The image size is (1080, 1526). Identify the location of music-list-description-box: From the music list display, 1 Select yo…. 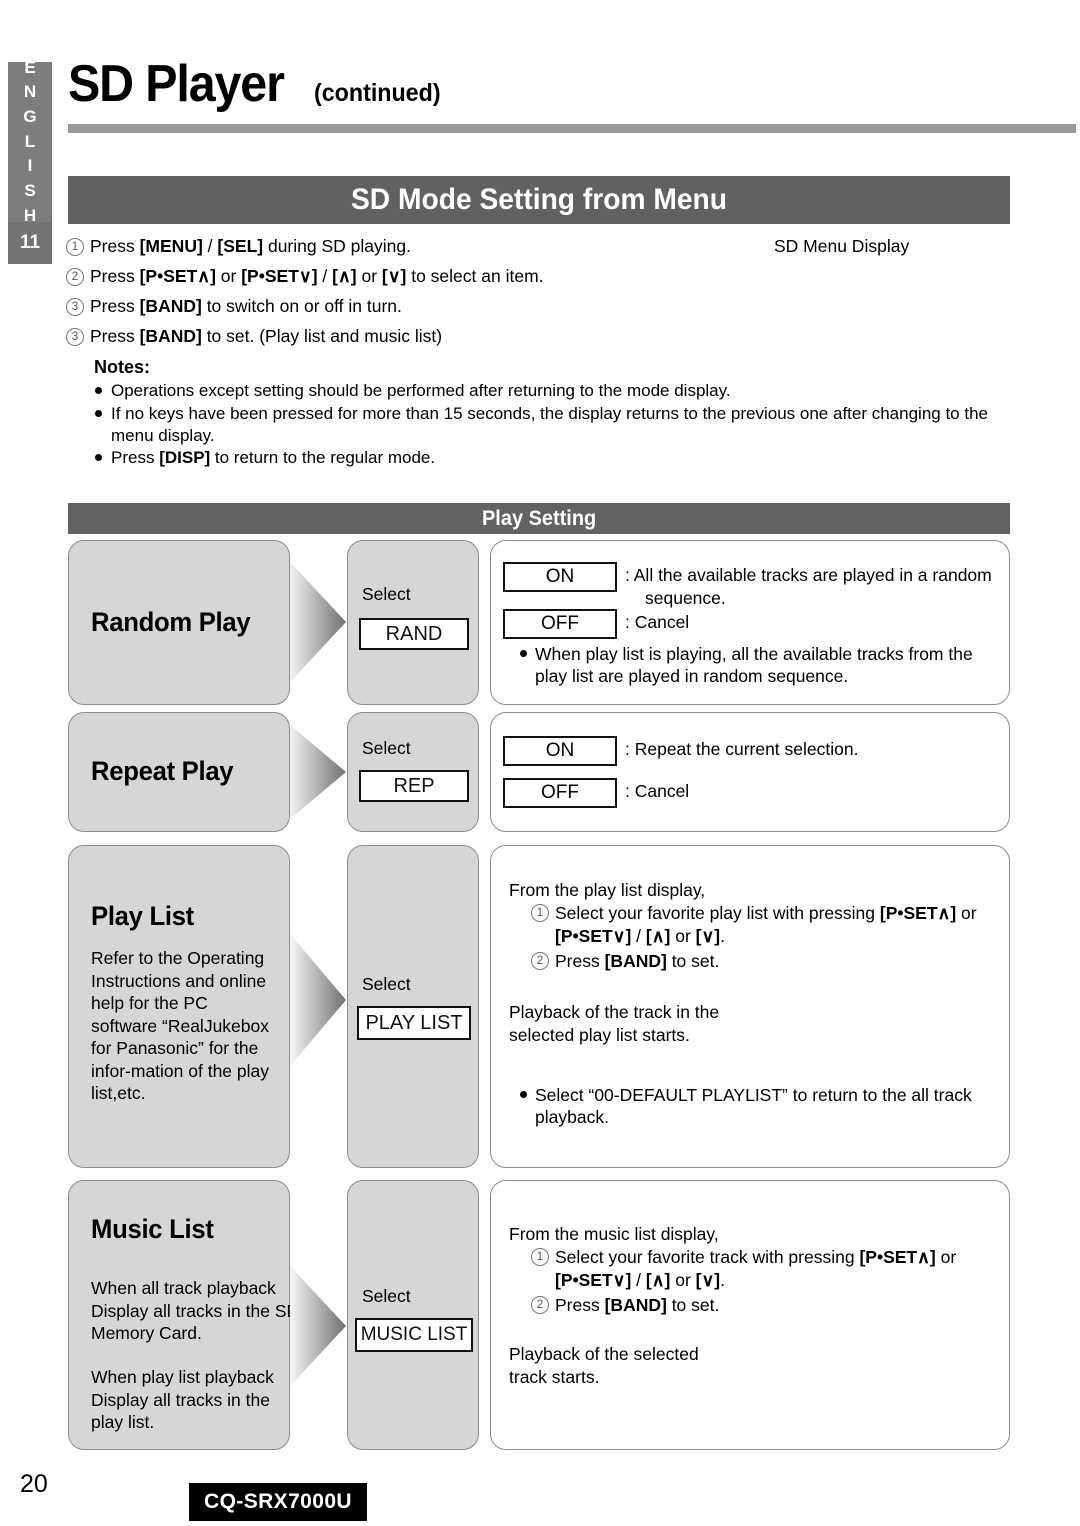
(750, 1315).